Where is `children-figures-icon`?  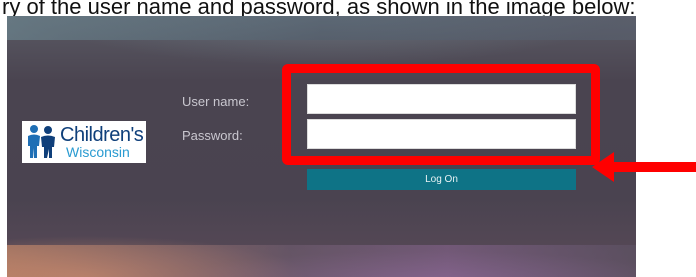
children-figures-icon is located at coordinates (41, 141).